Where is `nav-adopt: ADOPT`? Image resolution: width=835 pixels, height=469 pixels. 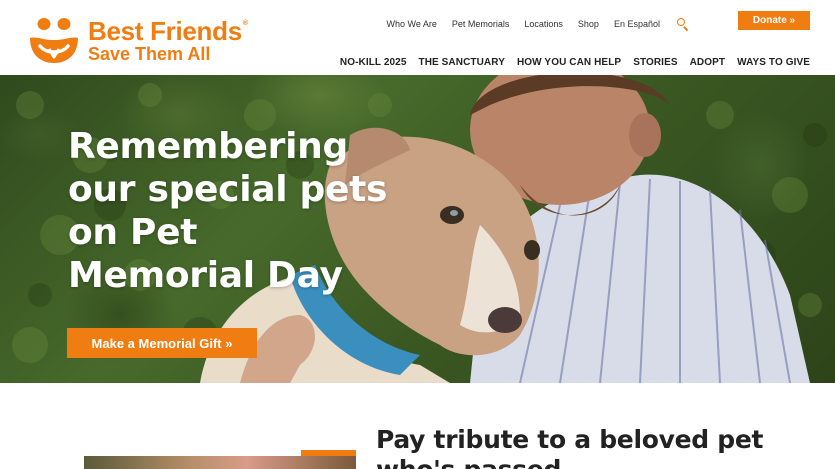 nav-adopt: ADOPT is located at coordinates (708, 62).